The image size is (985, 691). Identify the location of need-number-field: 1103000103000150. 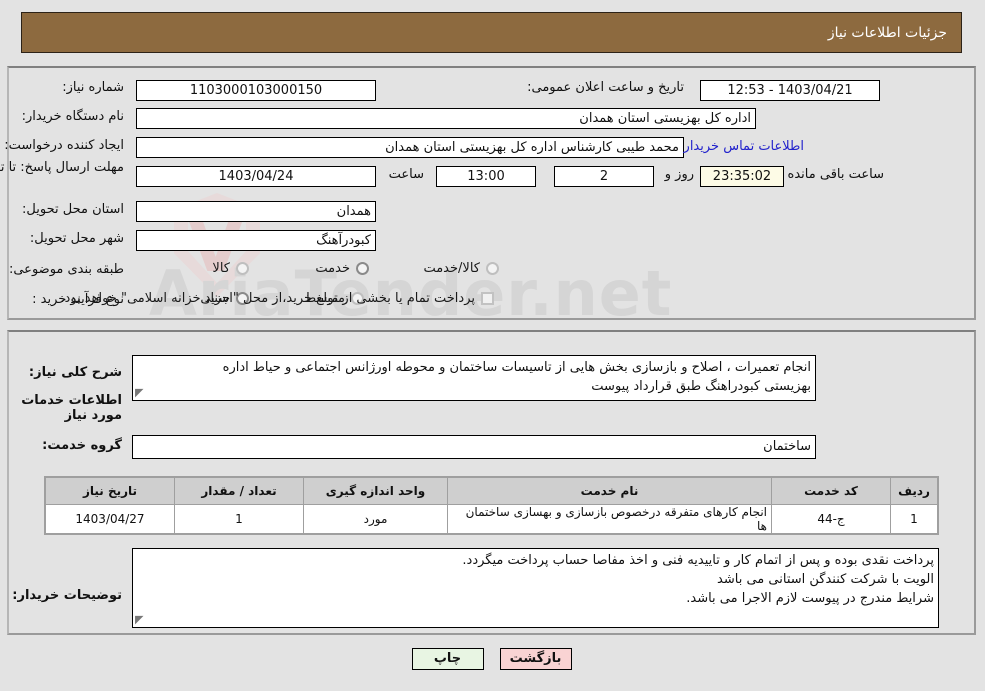
(257, 90).